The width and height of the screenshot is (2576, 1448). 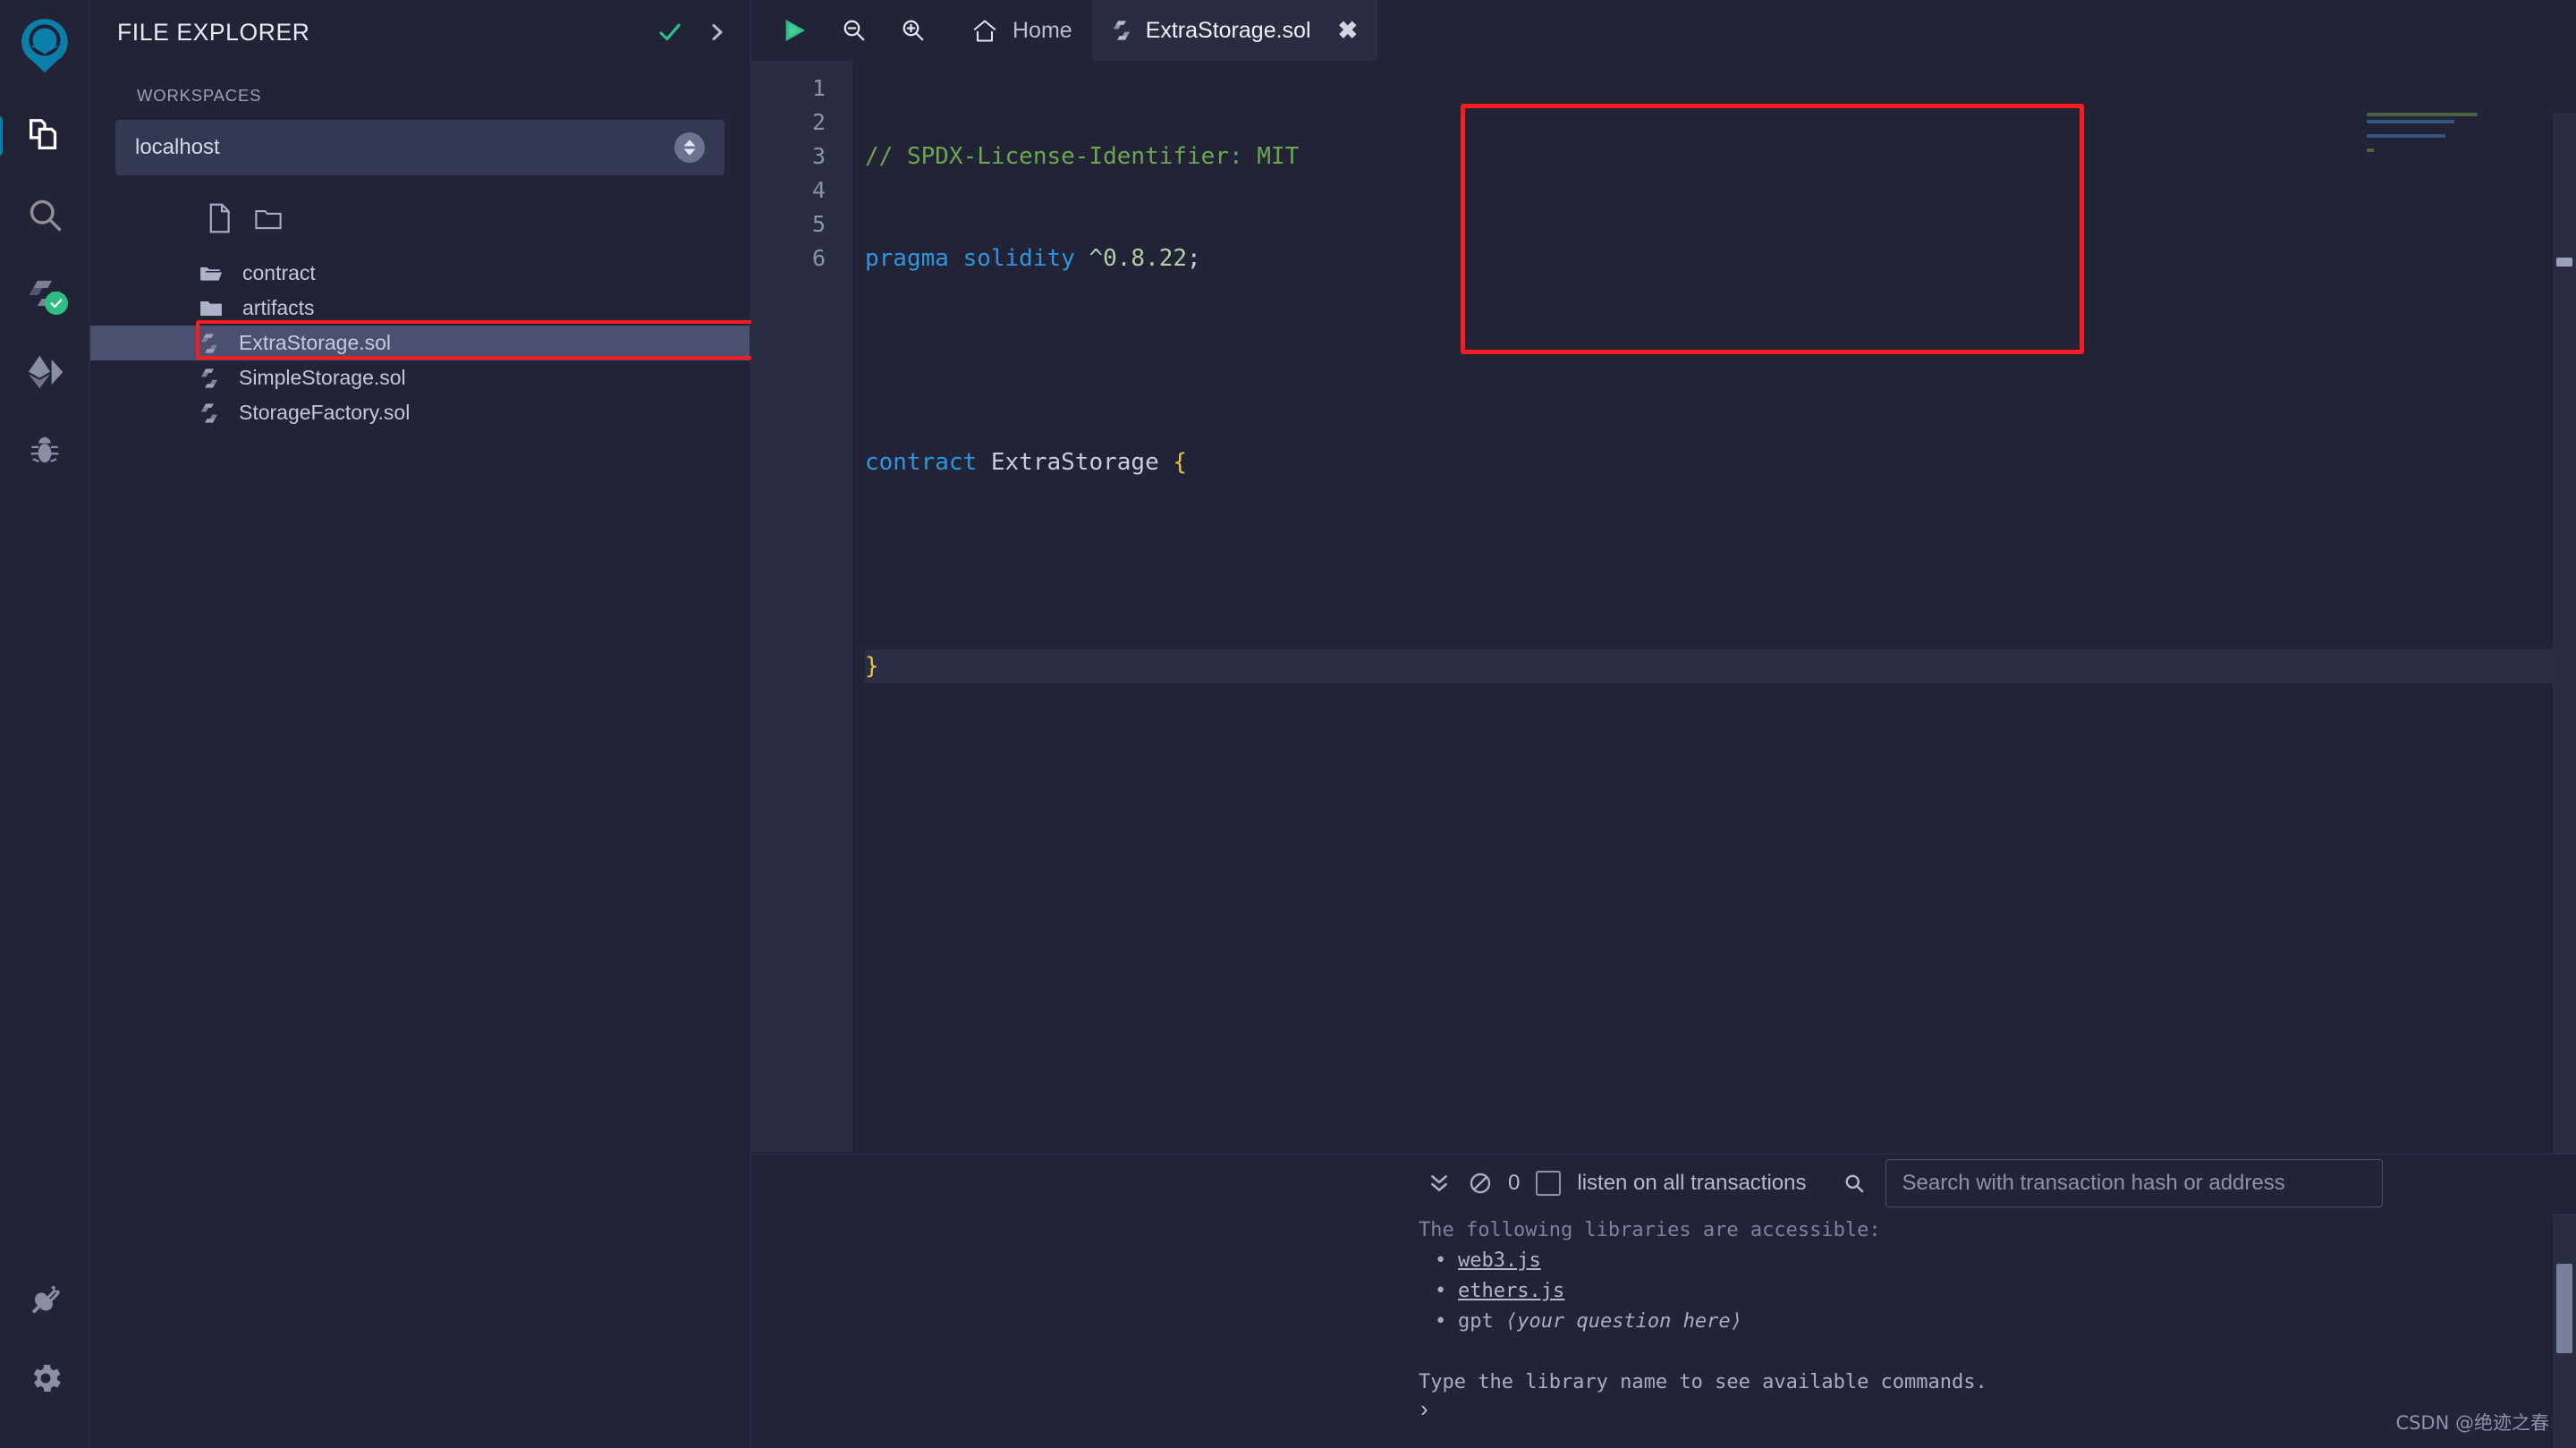 What do you see at coordinates (420, 308) in the screenshot?
I see `tree-item-artifacts: artifacts` at bounding box center [420, 308].